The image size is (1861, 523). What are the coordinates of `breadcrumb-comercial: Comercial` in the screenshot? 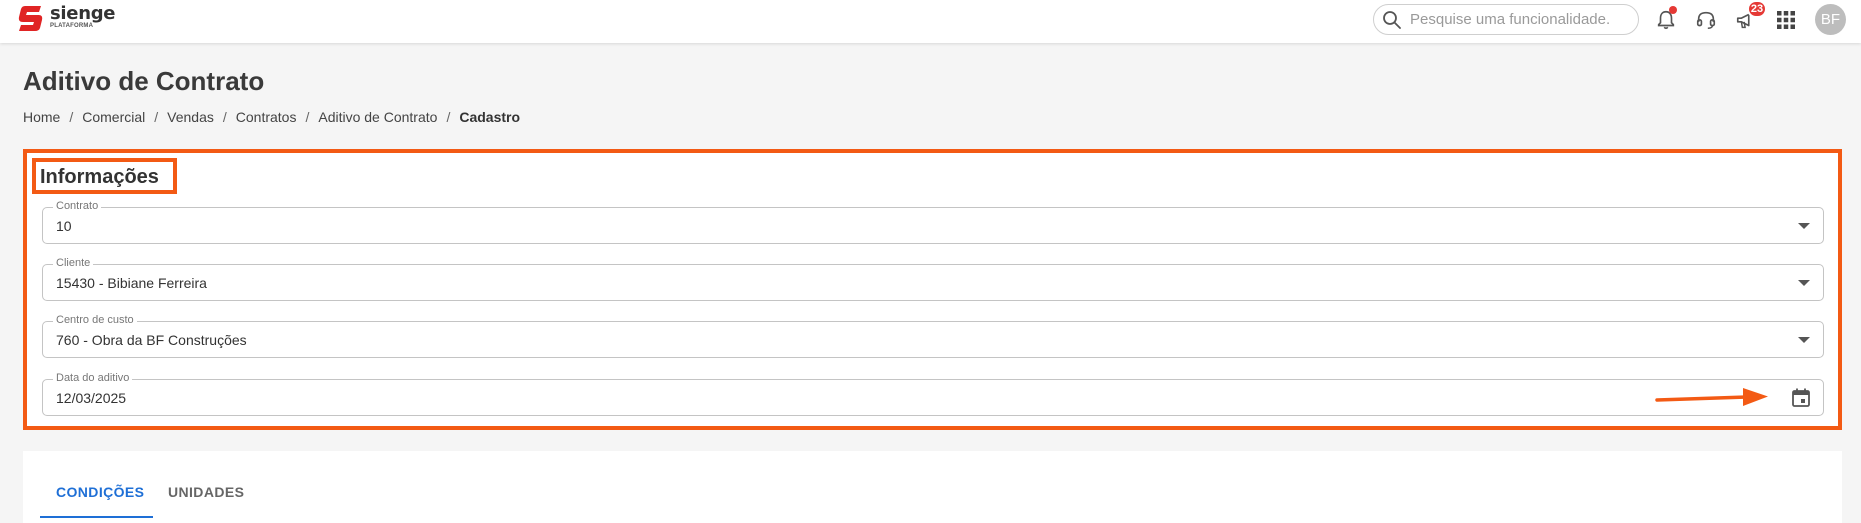 It's located at (113, 117).